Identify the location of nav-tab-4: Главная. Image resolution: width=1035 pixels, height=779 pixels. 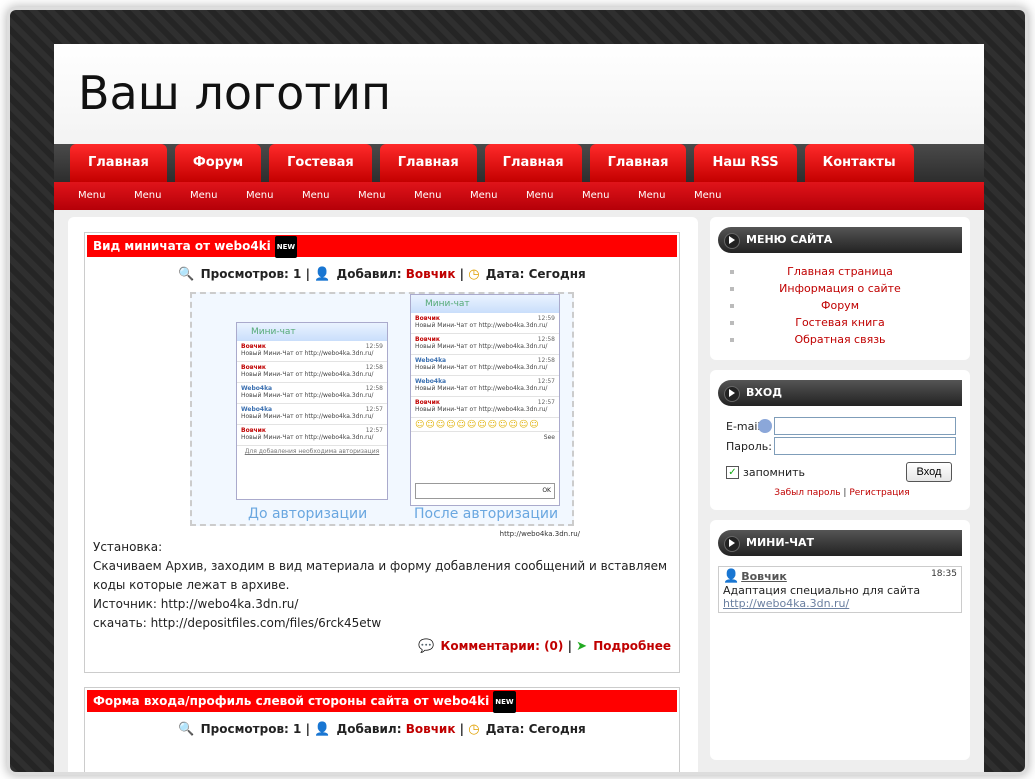
(533, 163).